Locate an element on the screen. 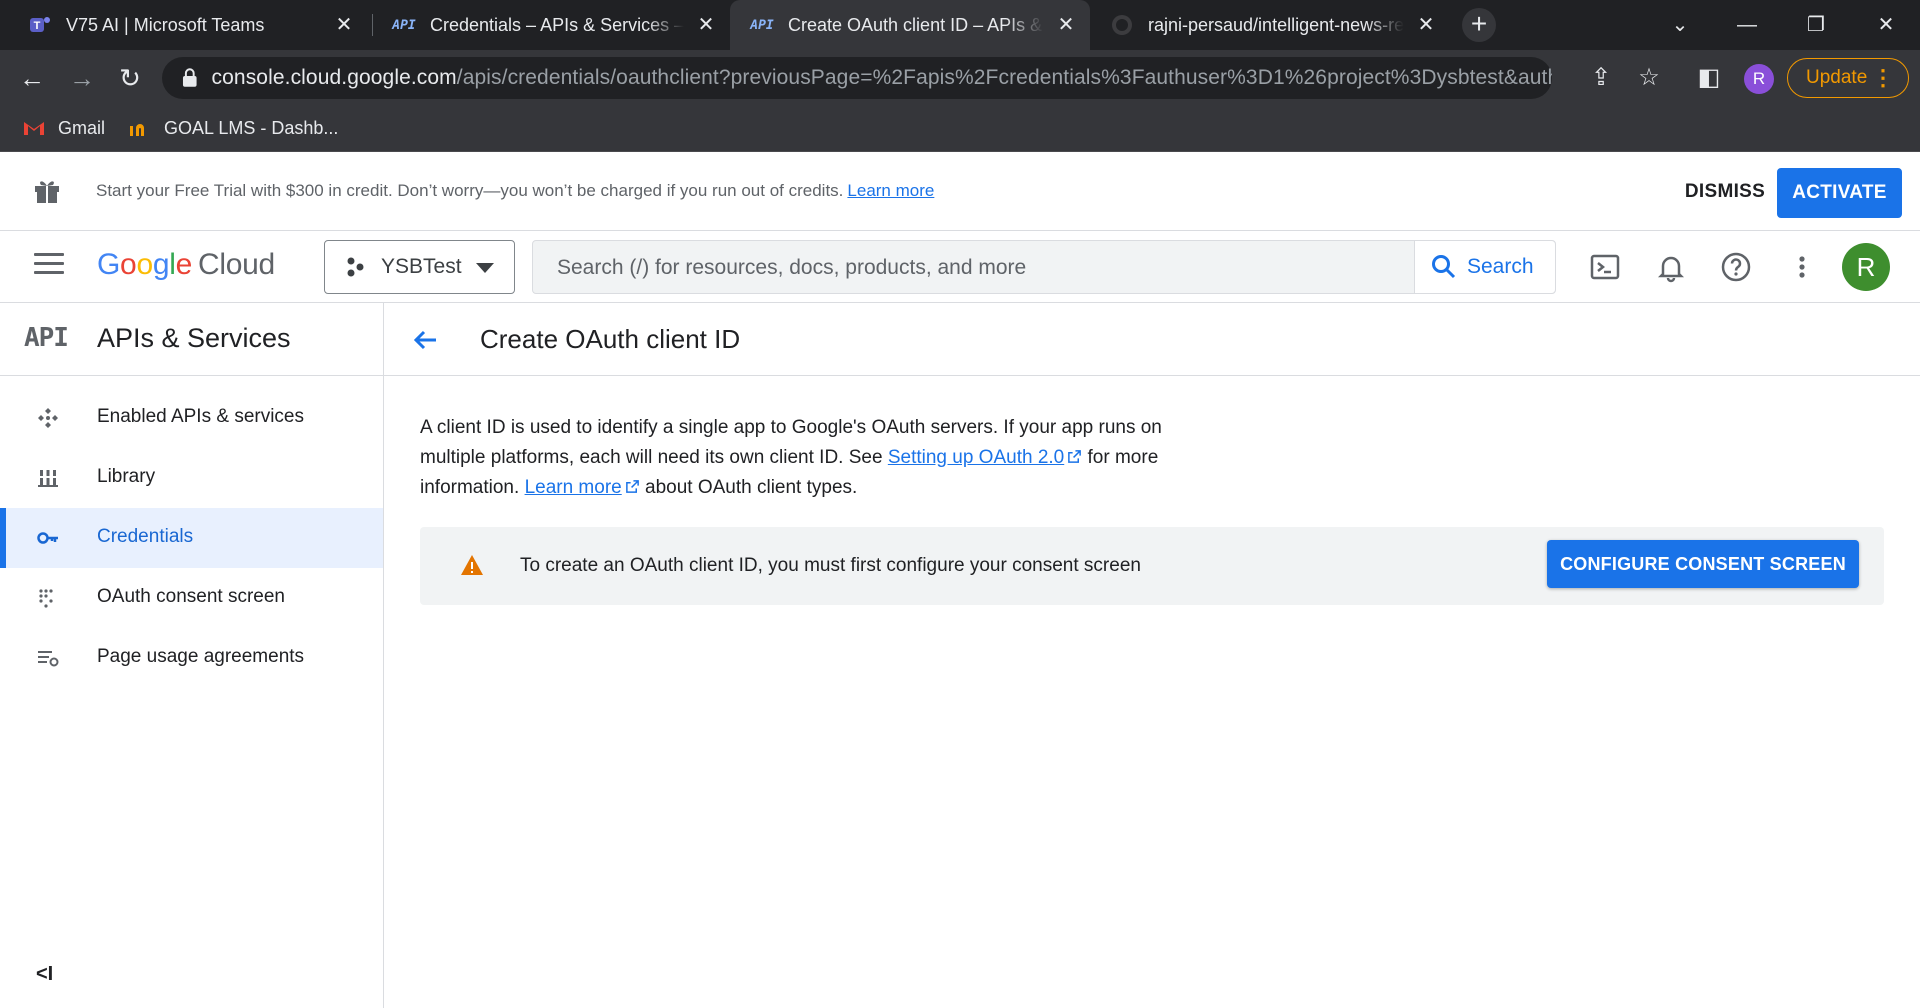 This screenshot has height=1008, width=1920. tab-title: Create OAuth client ID – APIs & S is located at coordinates (916, 24).